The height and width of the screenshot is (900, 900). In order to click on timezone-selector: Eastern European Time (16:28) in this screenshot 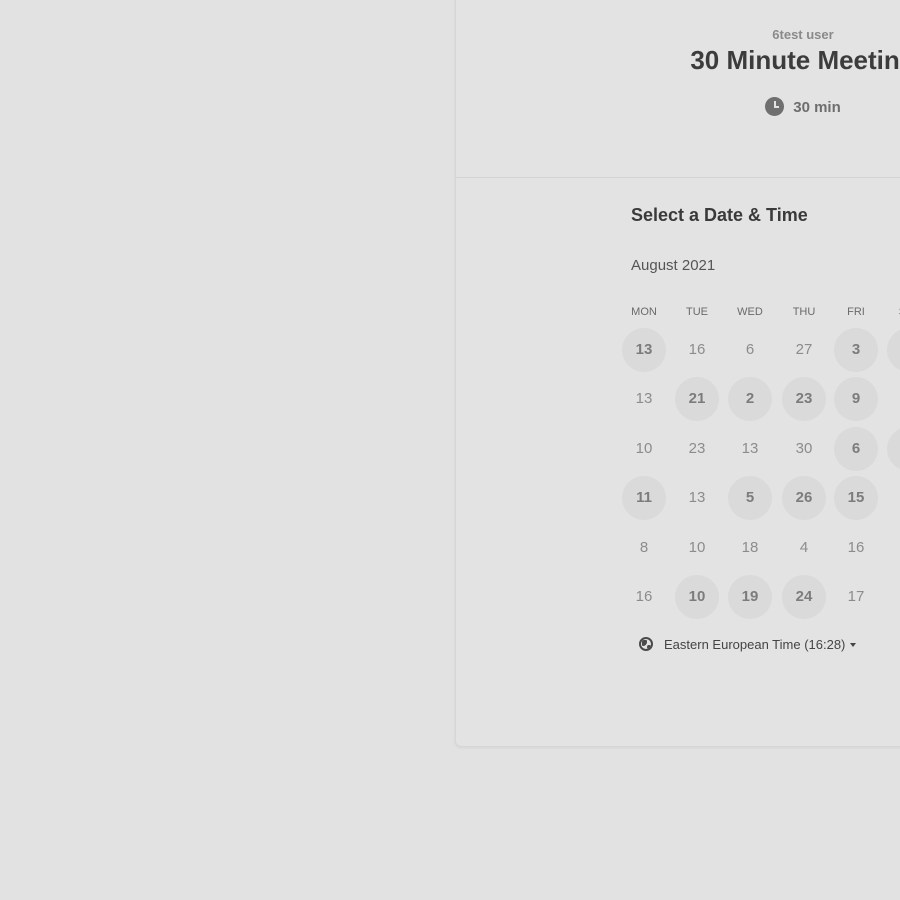, I will do `click(748, 644)`.